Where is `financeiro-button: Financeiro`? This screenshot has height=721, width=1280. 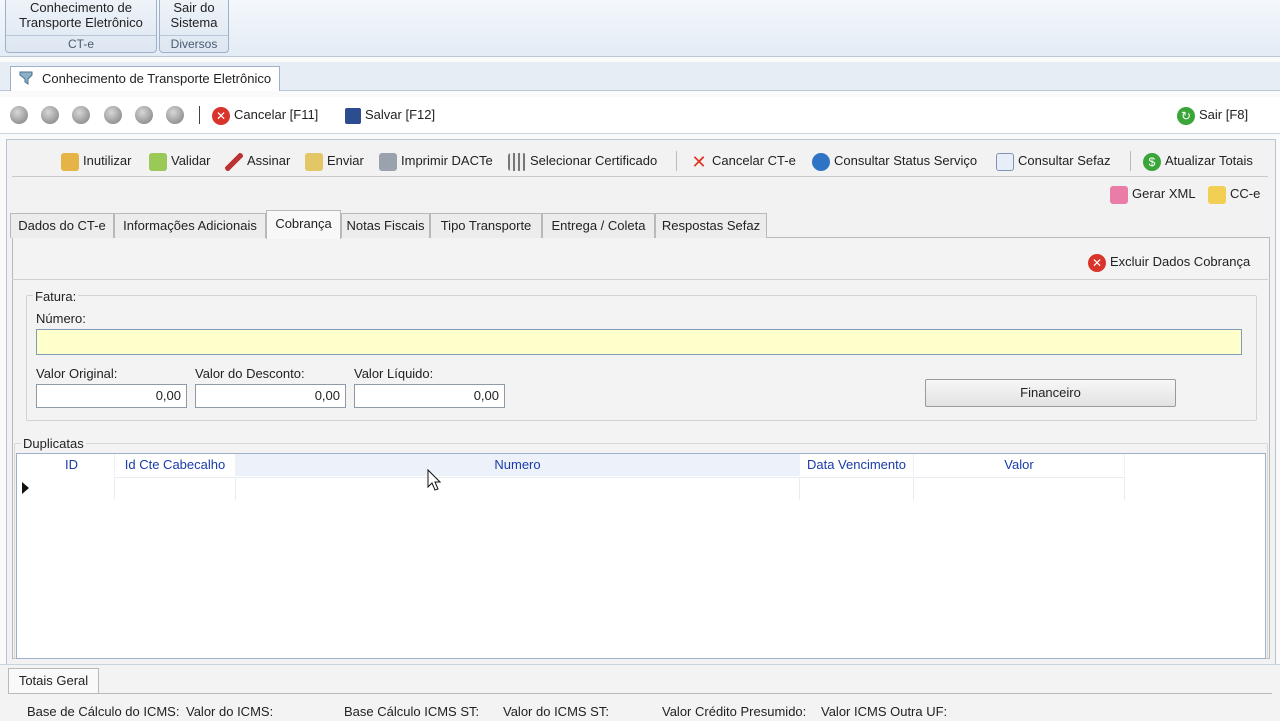
financeiro-button: Financeiro is located at coordinates (1050, 393).